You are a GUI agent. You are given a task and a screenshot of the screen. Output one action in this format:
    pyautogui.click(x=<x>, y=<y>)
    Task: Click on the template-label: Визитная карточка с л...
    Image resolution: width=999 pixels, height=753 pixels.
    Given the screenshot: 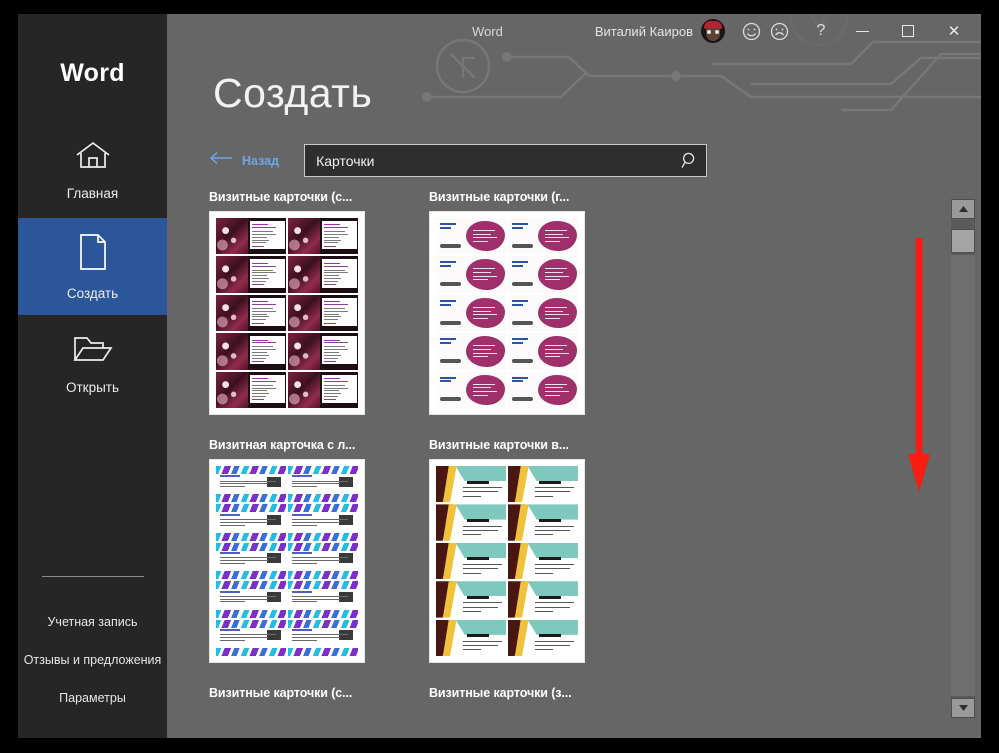 What is the action you would take?
    pyautogui.click(x=282, y=445)
    